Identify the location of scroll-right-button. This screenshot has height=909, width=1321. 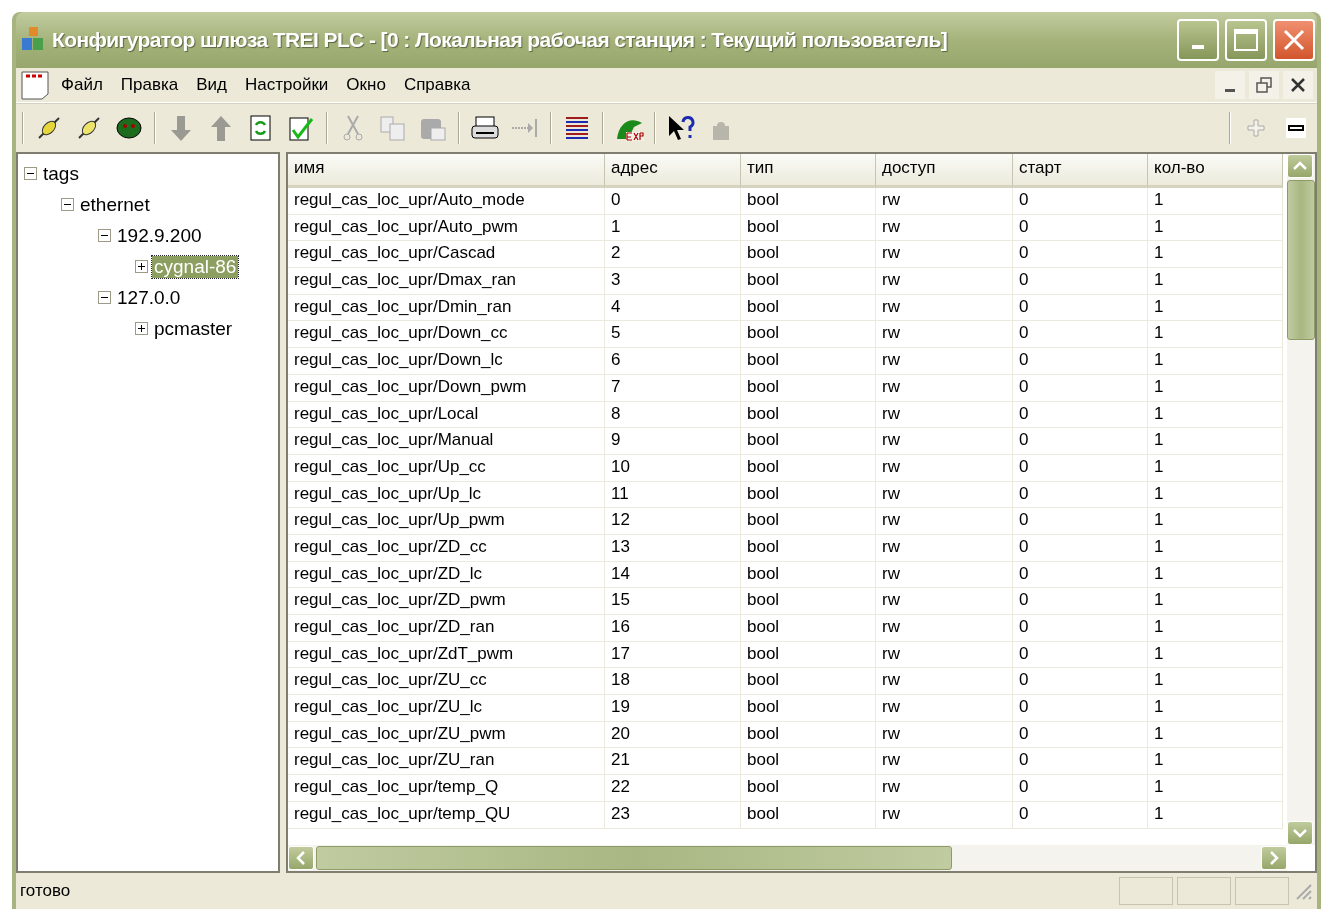
(1274, 858).